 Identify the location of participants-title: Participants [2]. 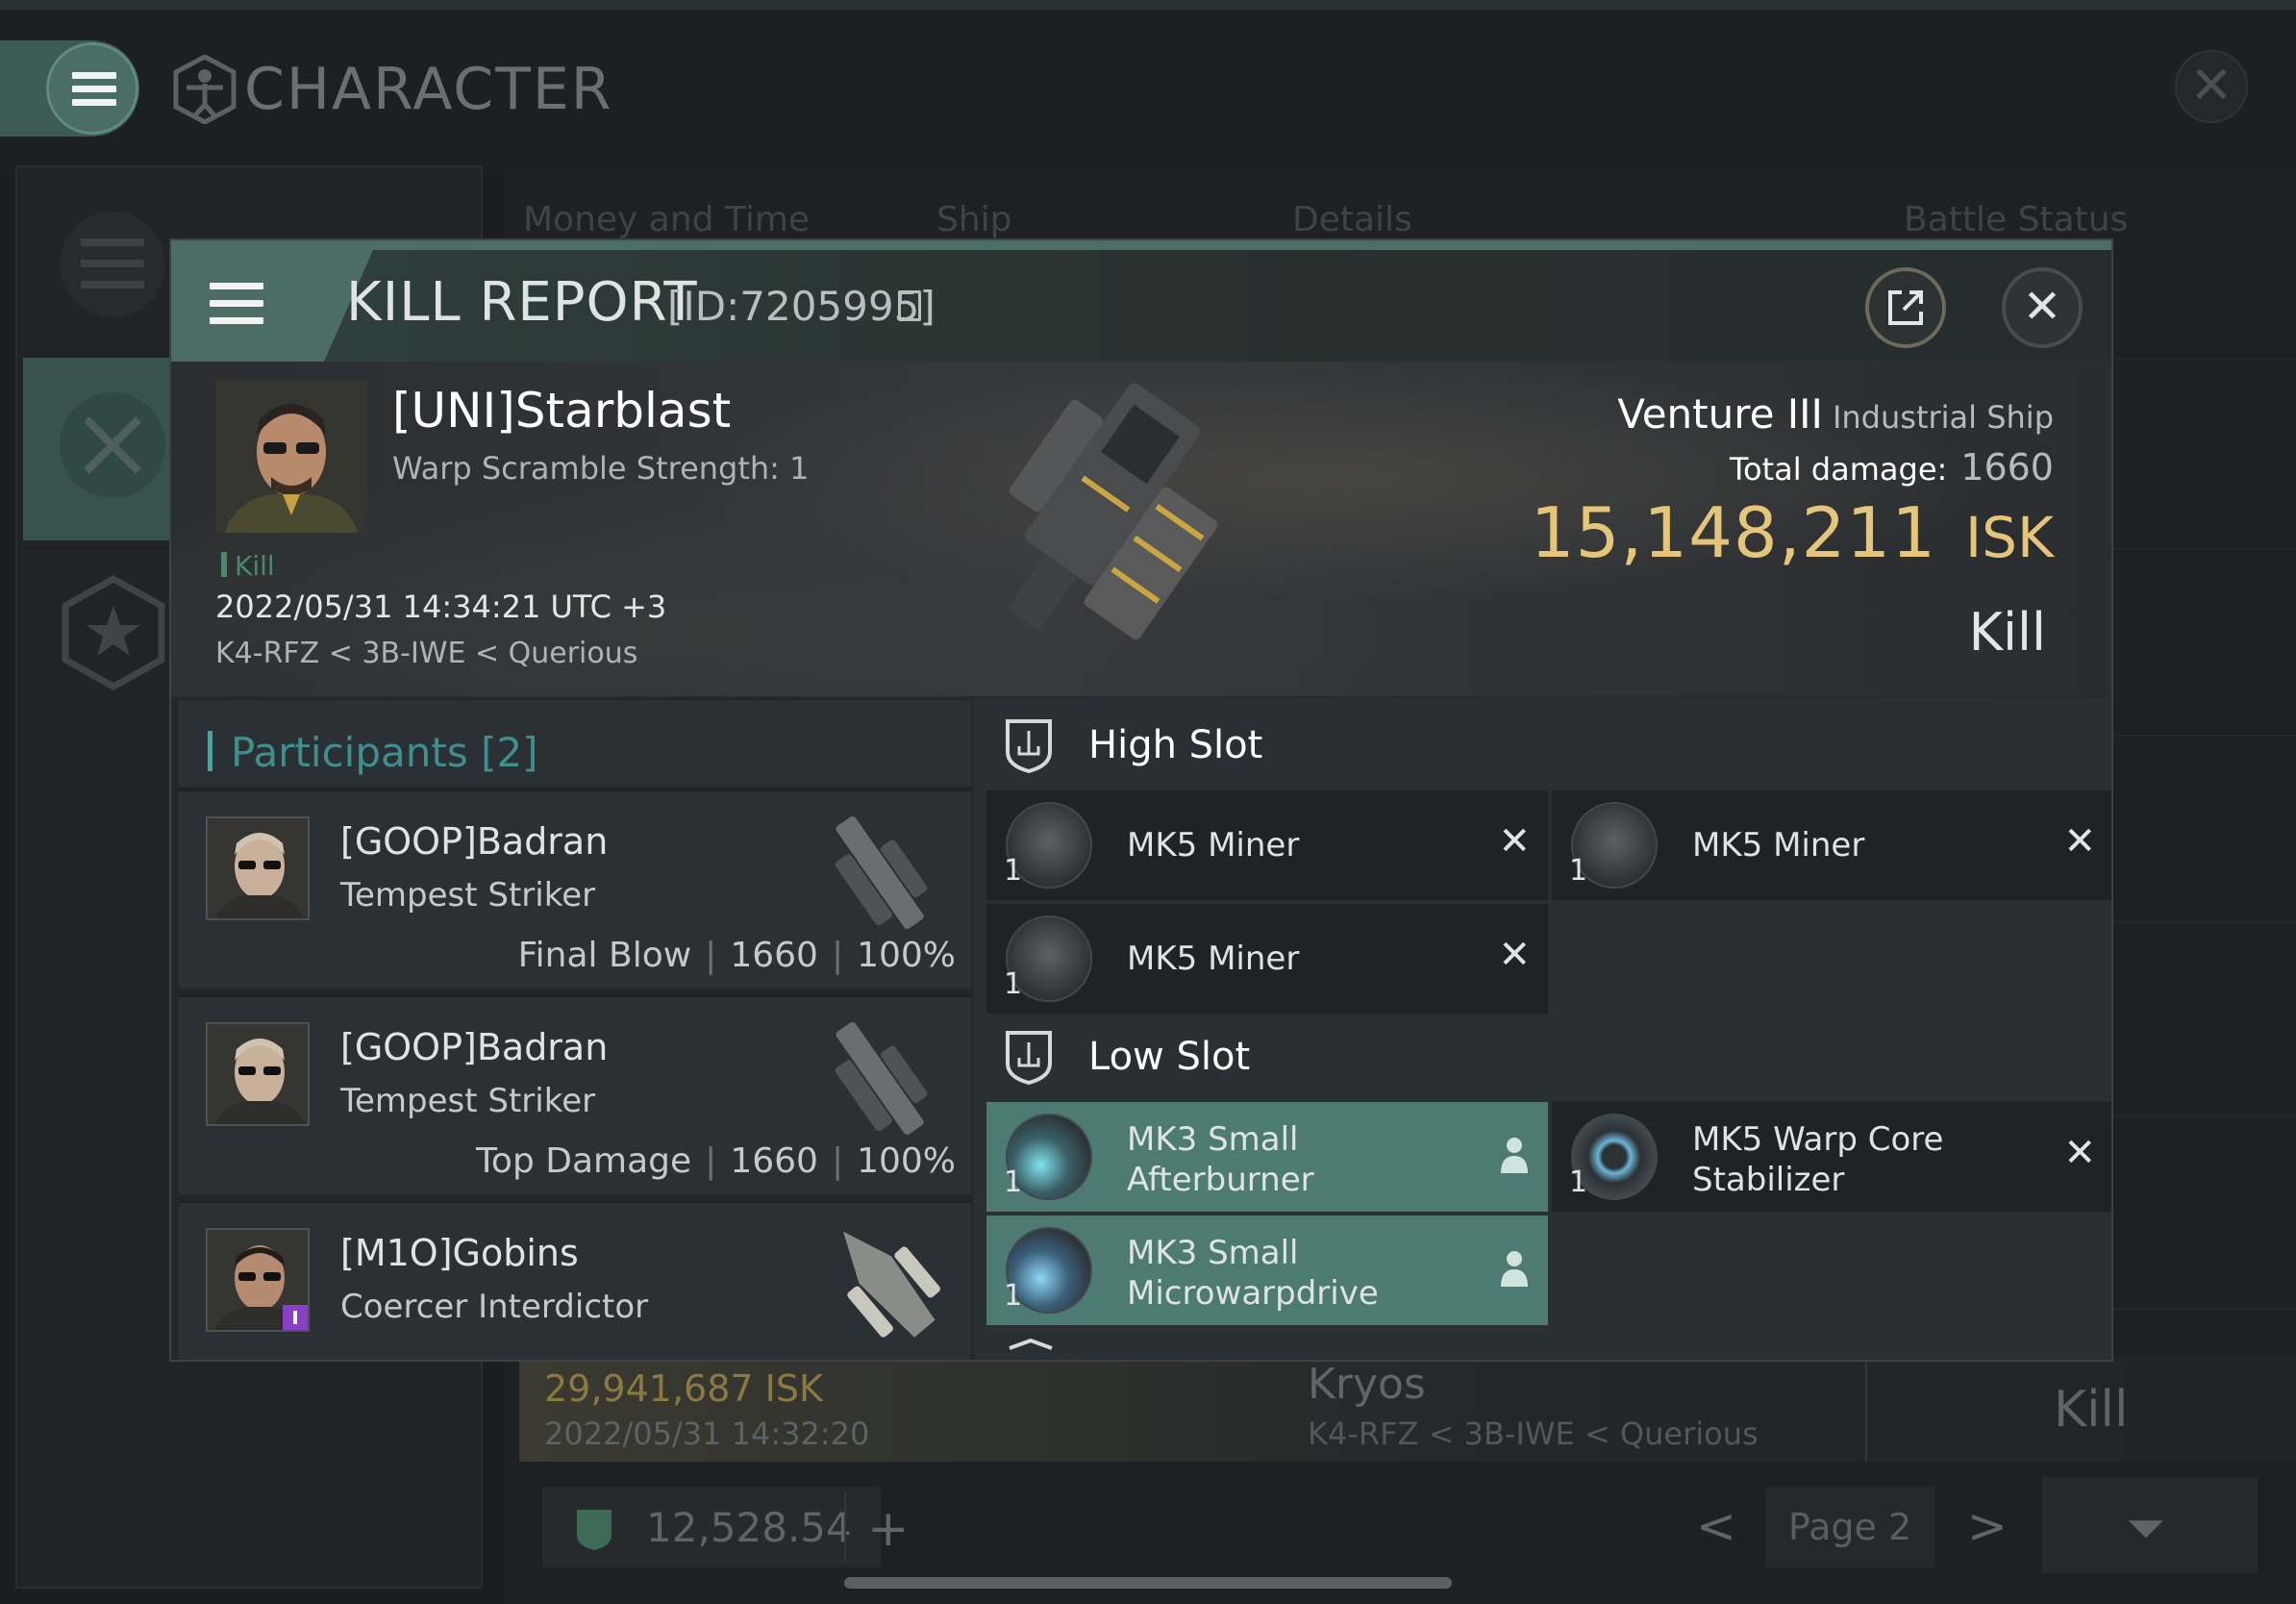
(384, 752).